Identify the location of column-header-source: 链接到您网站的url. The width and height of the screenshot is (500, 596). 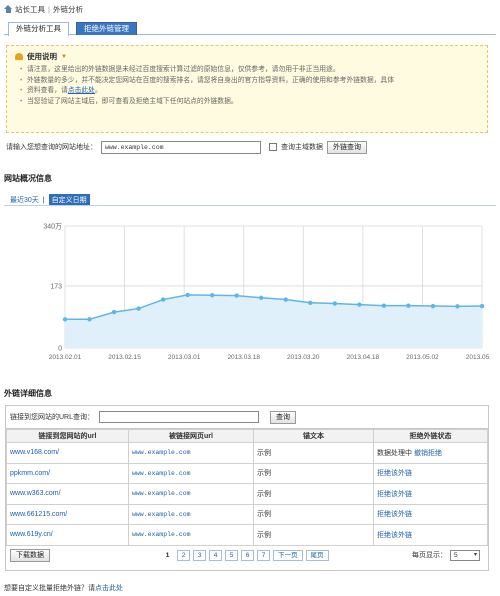
(67, 436).